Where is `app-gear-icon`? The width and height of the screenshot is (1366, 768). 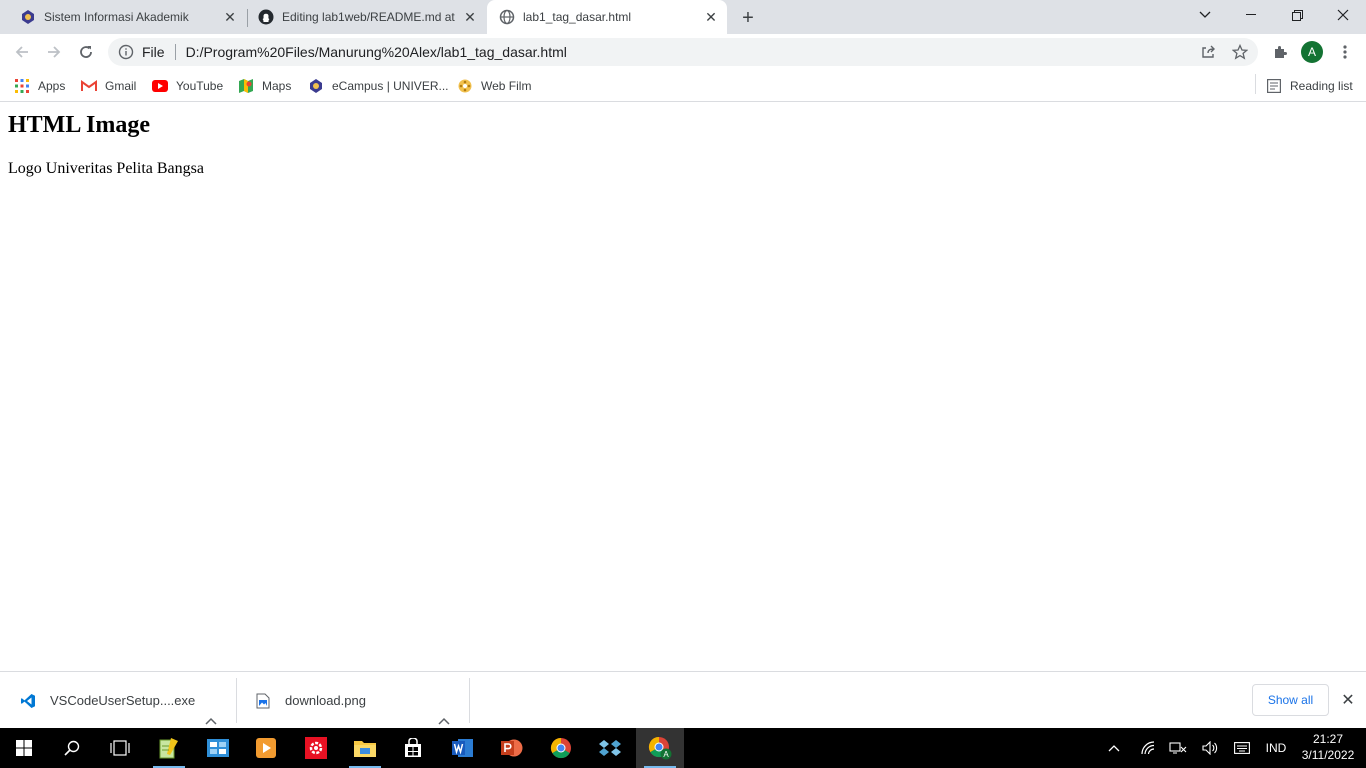 app-gear-icon is located at coordinates (316, 748).